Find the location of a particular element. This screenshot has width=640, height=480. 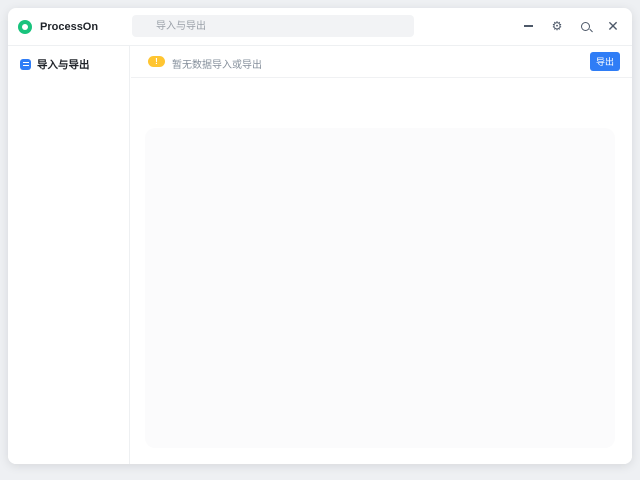

close-icon: ✕ is located at coordinates (613, 25).